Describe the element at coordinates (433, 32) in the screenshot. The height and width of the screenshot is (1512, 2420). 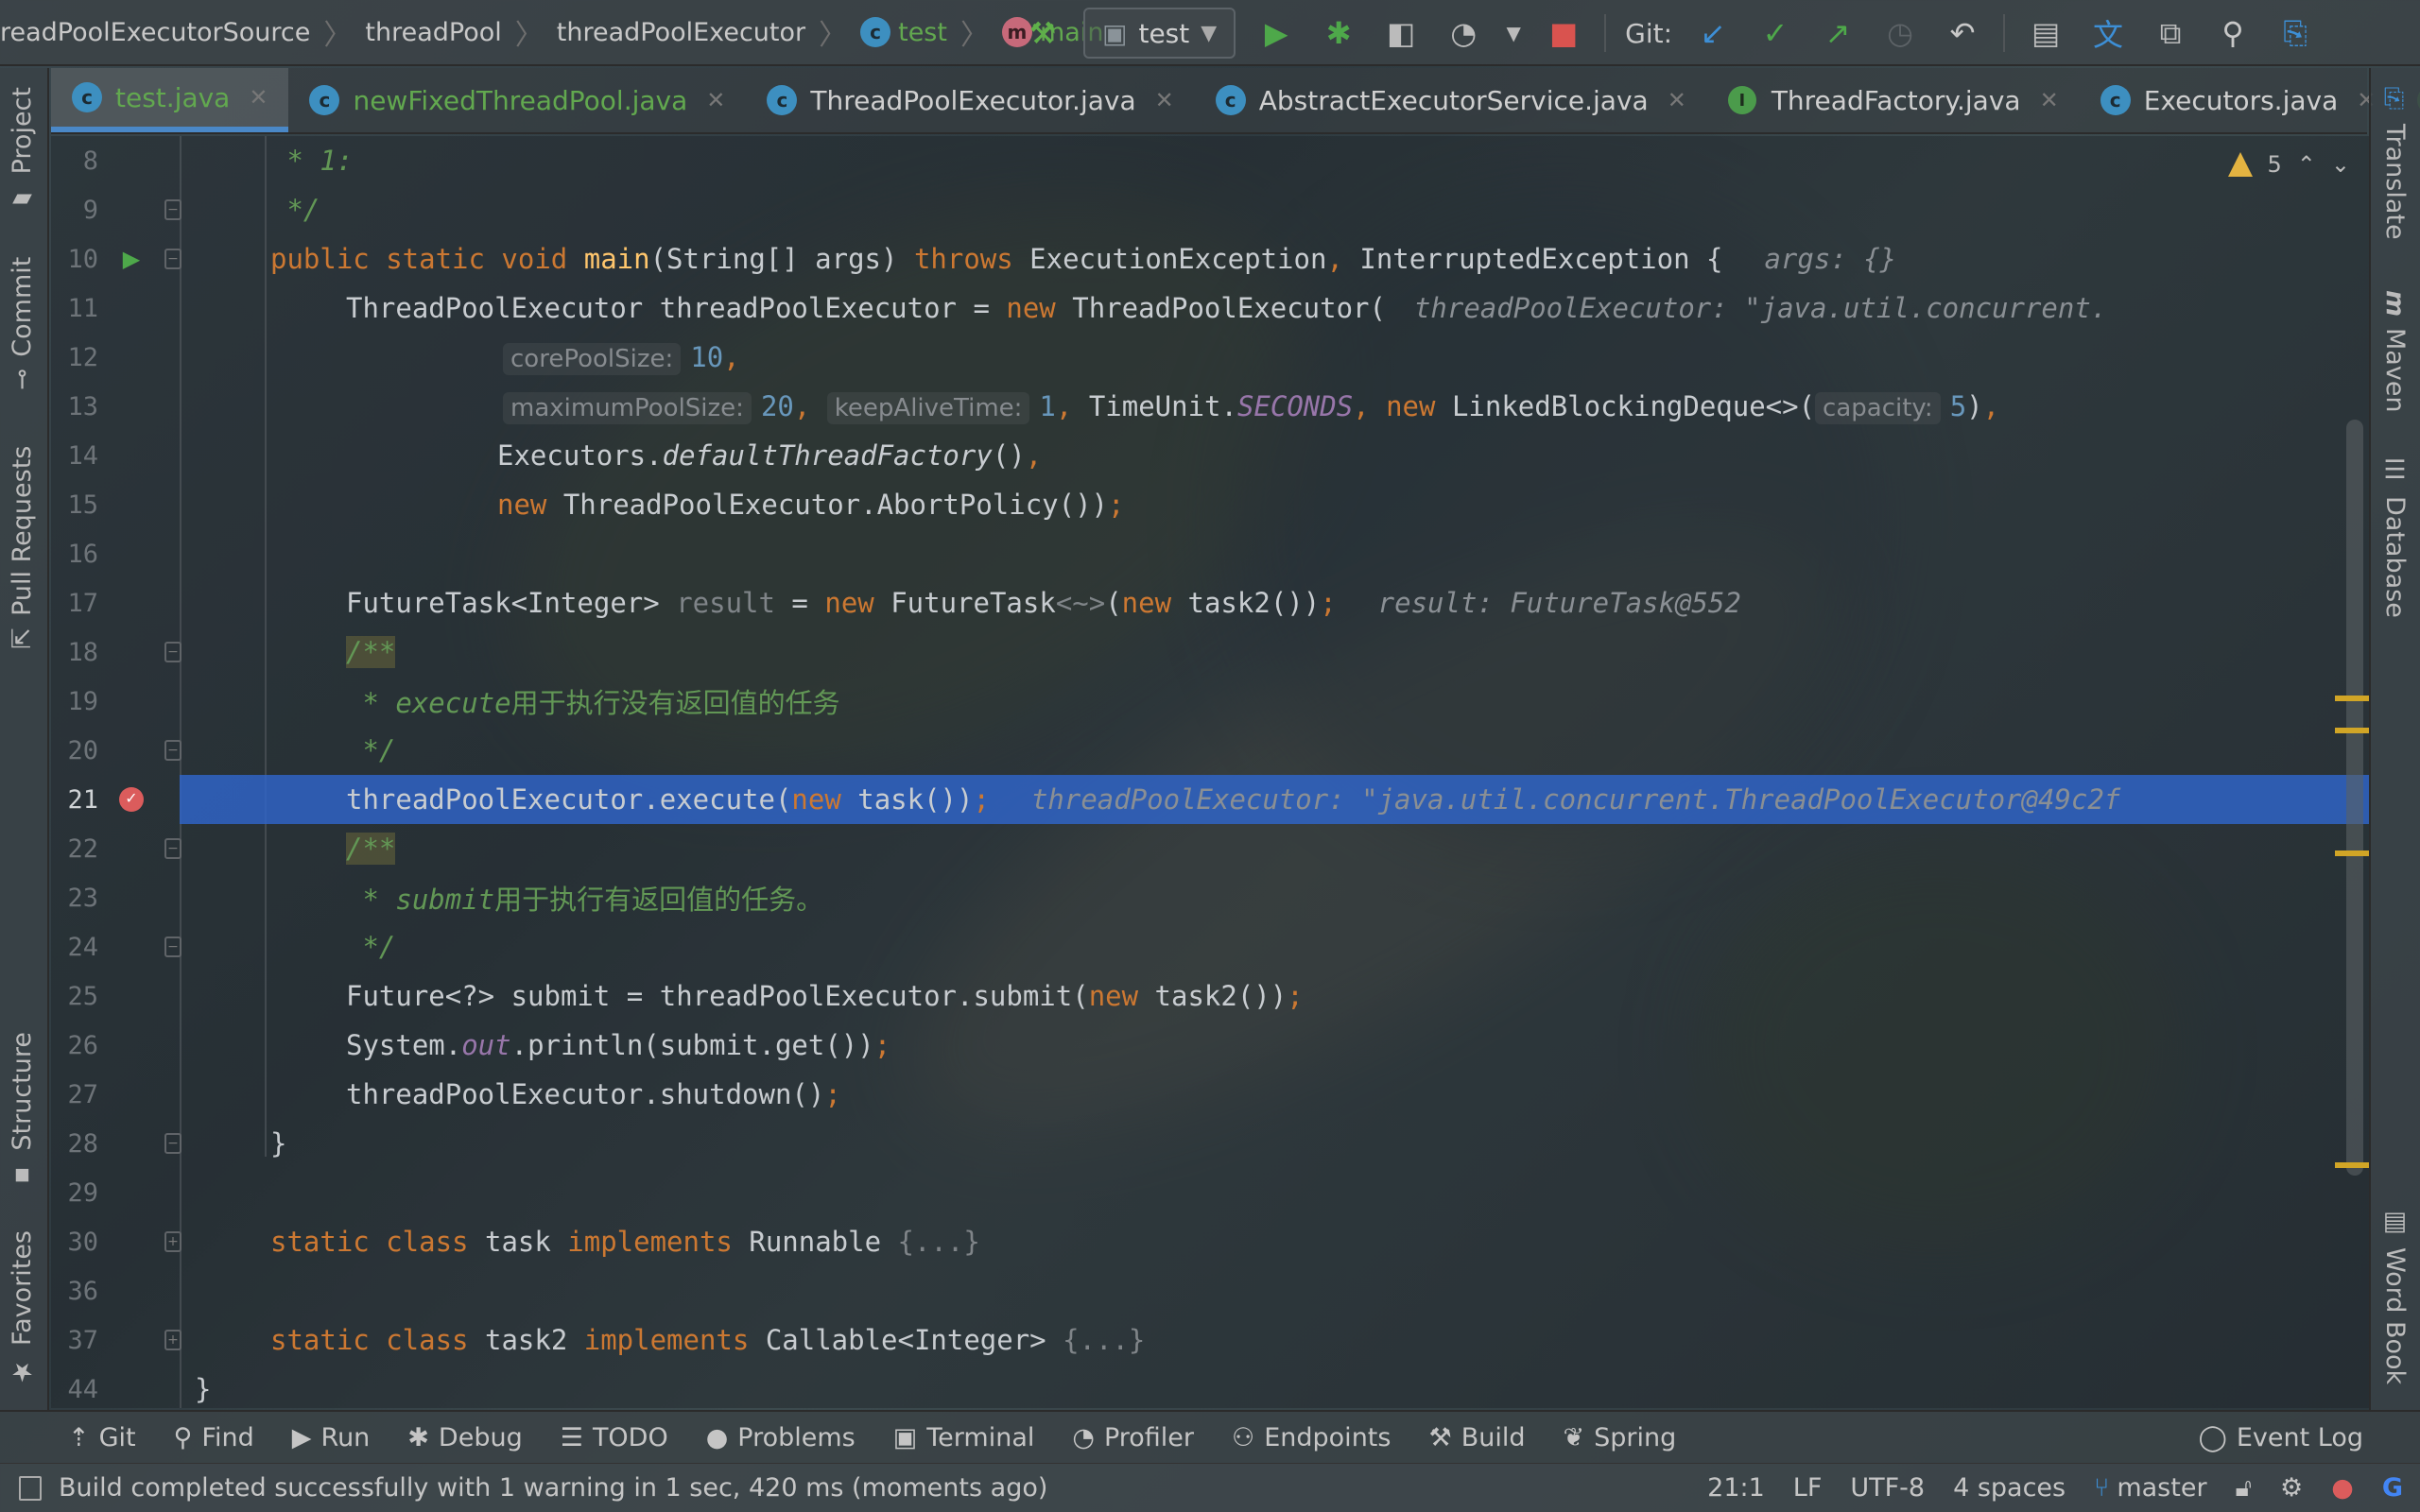
I see `breadcrumb-package: threadPool` at that location.